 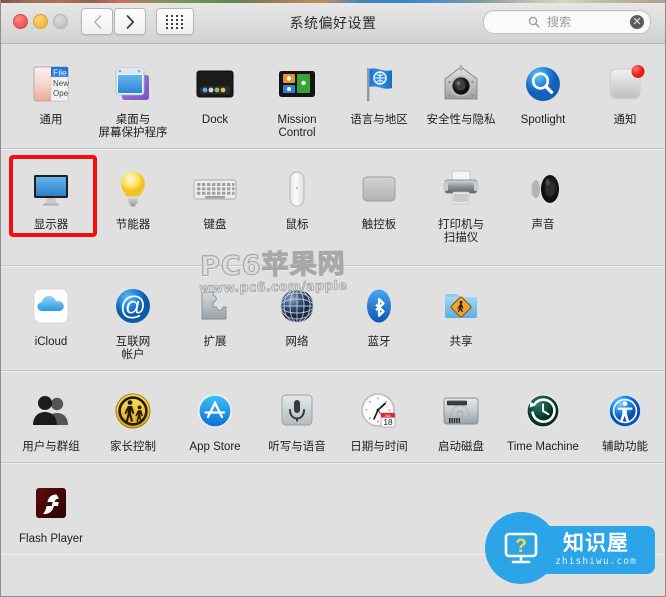 I want to click on printers-scanners-icon, so click(x=461, y=189).